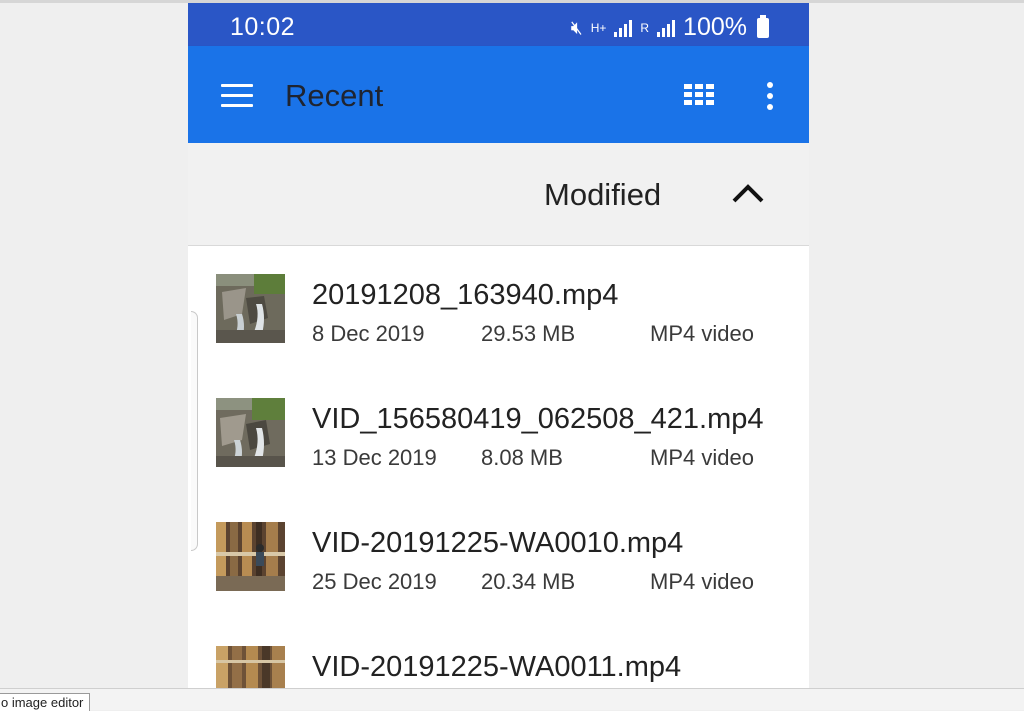 The width and height of the screenshot is (1024, 711). Describe the element at coordinates (374, 581) in the screenshot. I see `file-date: 25 Dec 2019` at that location.